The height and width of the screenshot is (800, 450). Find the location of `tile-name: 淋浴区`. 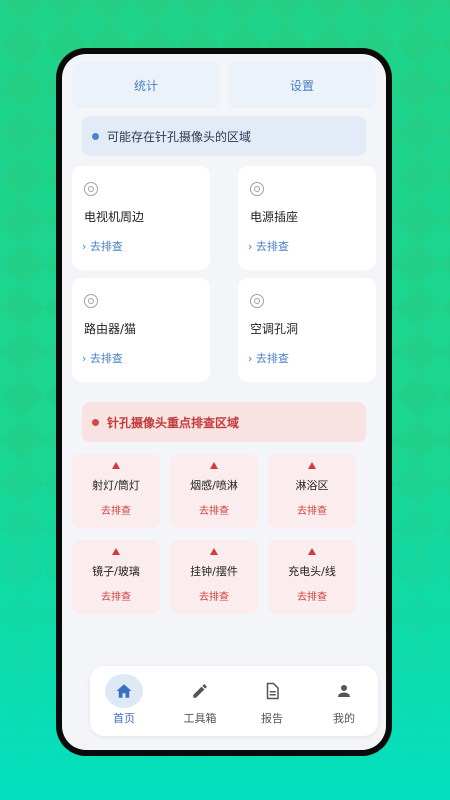

tile-name: 淋浴区 is located at coordinates (312, 485).